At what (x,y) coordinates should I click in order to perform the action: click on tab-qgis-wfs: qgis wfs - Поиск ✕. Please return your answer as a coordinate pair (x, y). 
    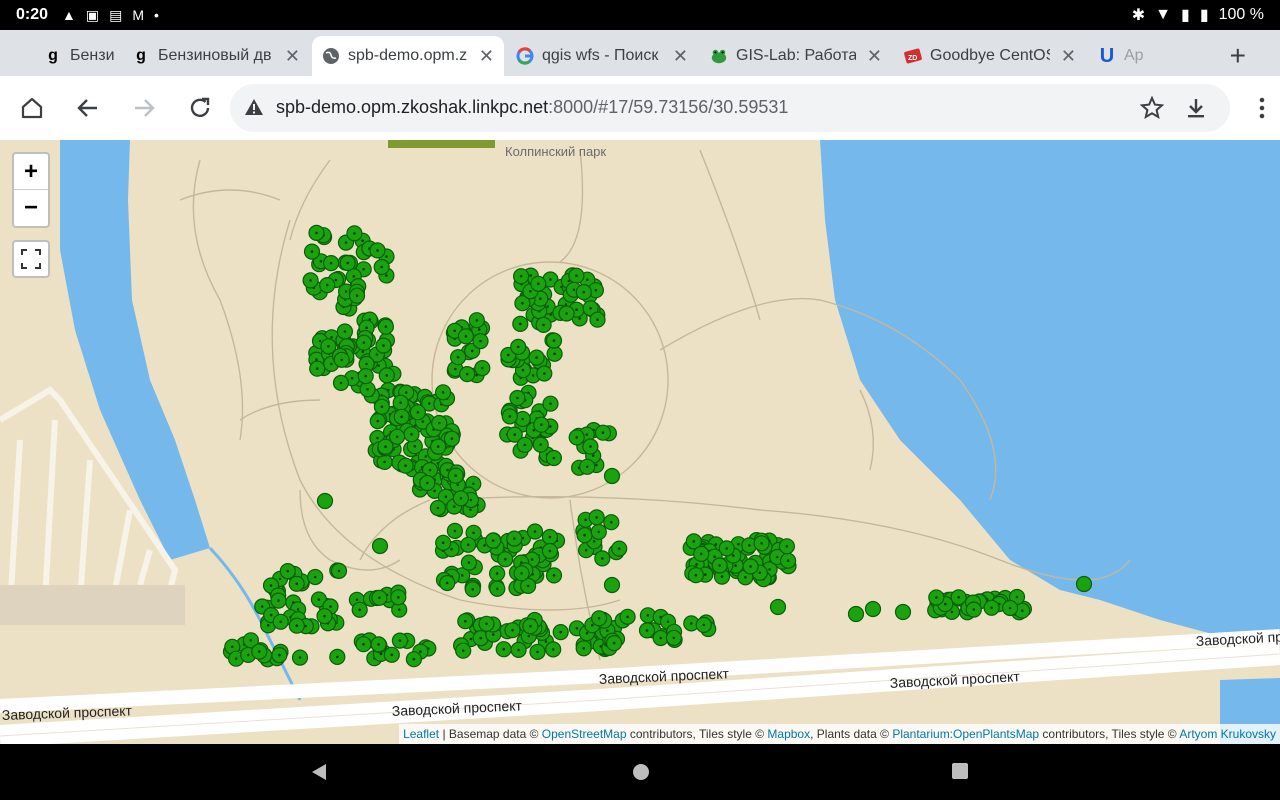
    Looking at the image, I should click on (602, 56).